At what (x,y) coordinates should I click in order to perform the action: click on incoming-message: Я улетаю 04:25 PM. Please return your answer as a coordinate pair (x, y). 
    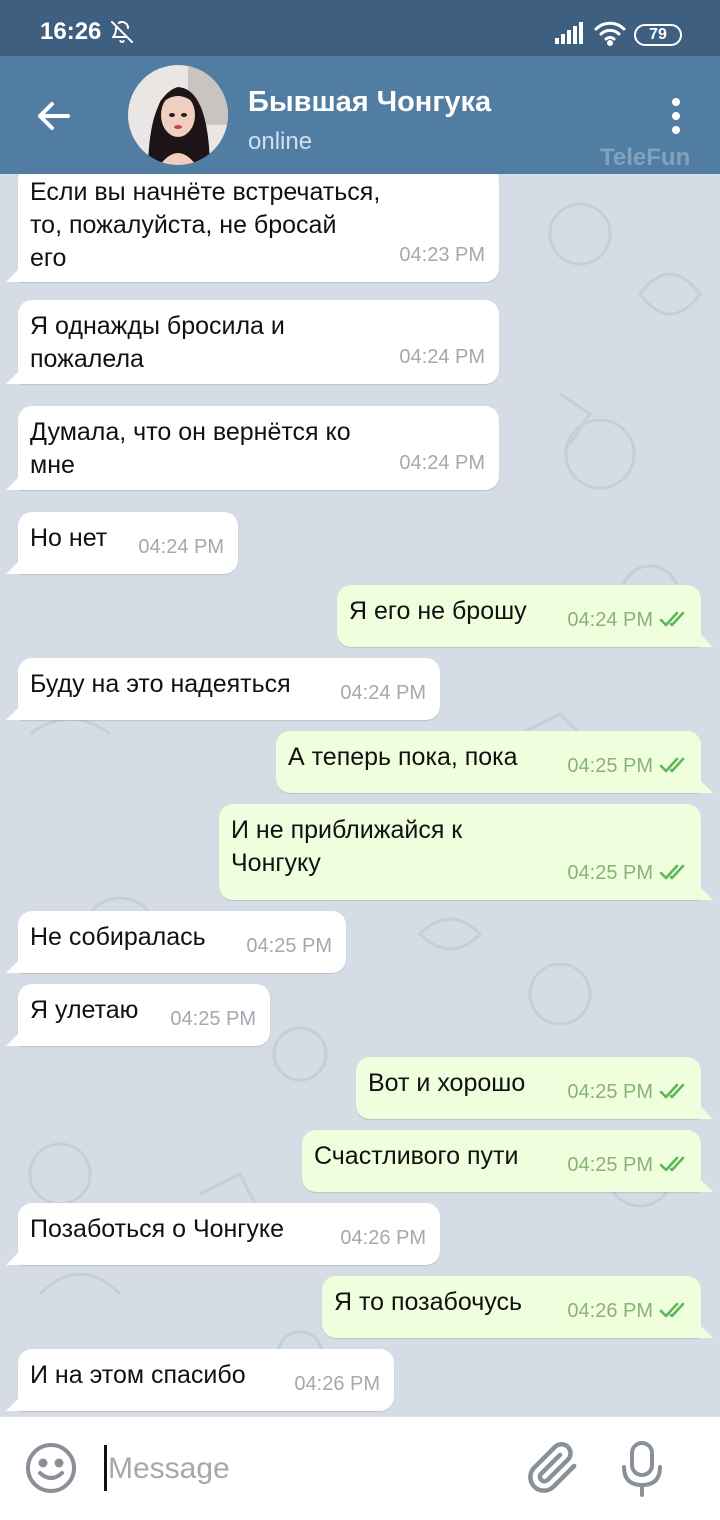
    Looking at the image, I should click on (138, 1015).